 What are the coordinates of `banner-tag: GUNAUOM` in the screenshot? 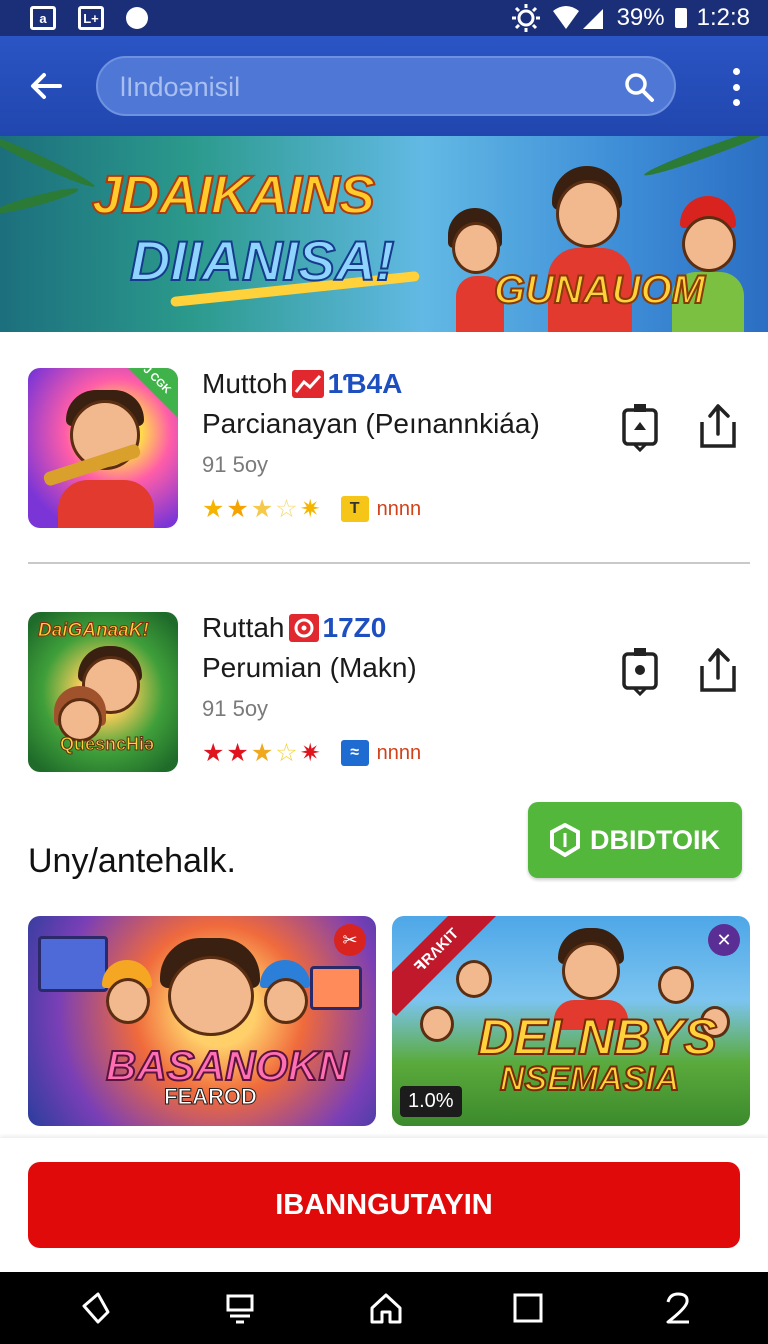 It's located at (599, 290).